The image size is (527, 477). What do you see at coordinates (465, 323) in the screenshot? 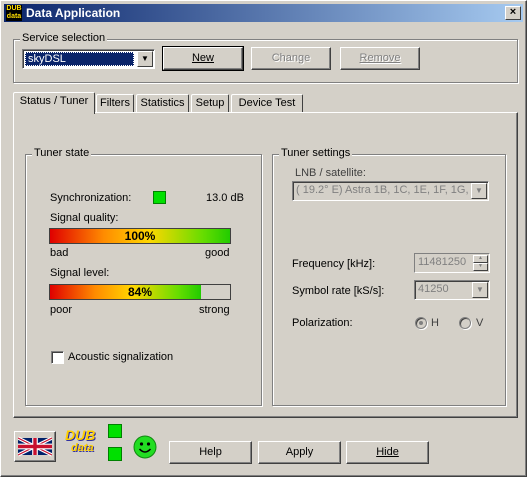
I see `polarization-v-radio` at bounding box center [465, 323].